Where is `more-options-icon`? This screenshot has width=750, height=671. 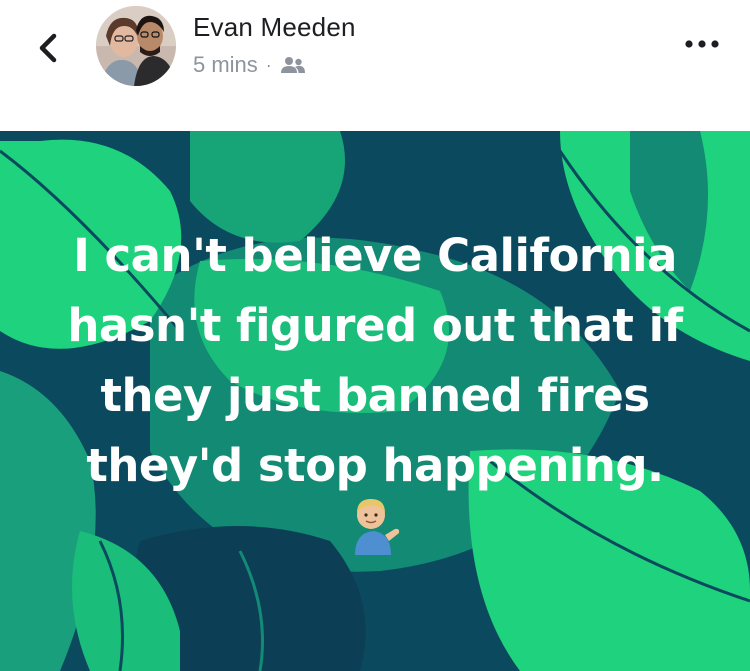
more-options-icon is located at coordinates (702, 44).